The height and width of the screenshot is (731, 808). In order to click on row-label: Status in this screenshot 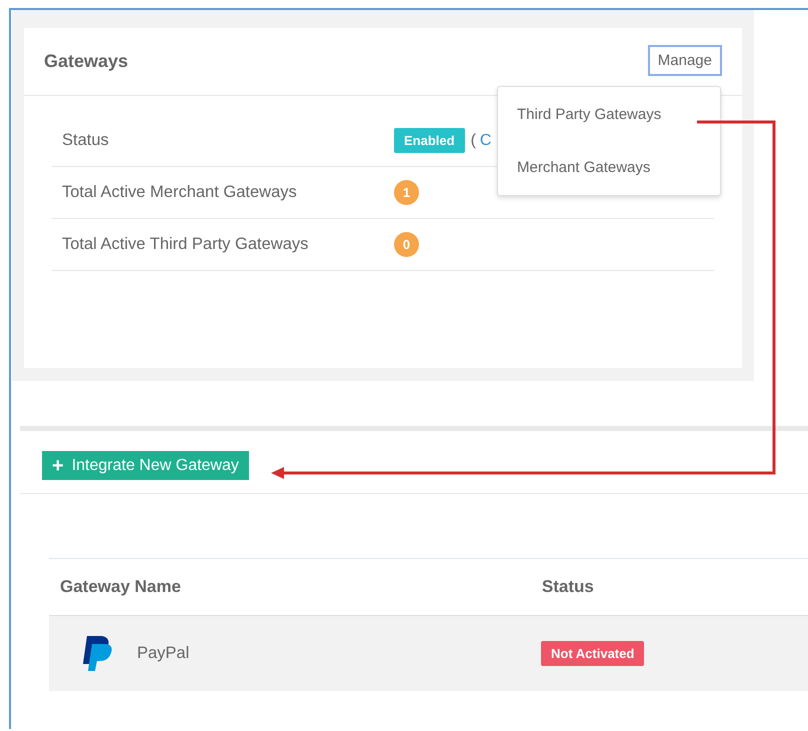, I will do `click(86, 140)`.